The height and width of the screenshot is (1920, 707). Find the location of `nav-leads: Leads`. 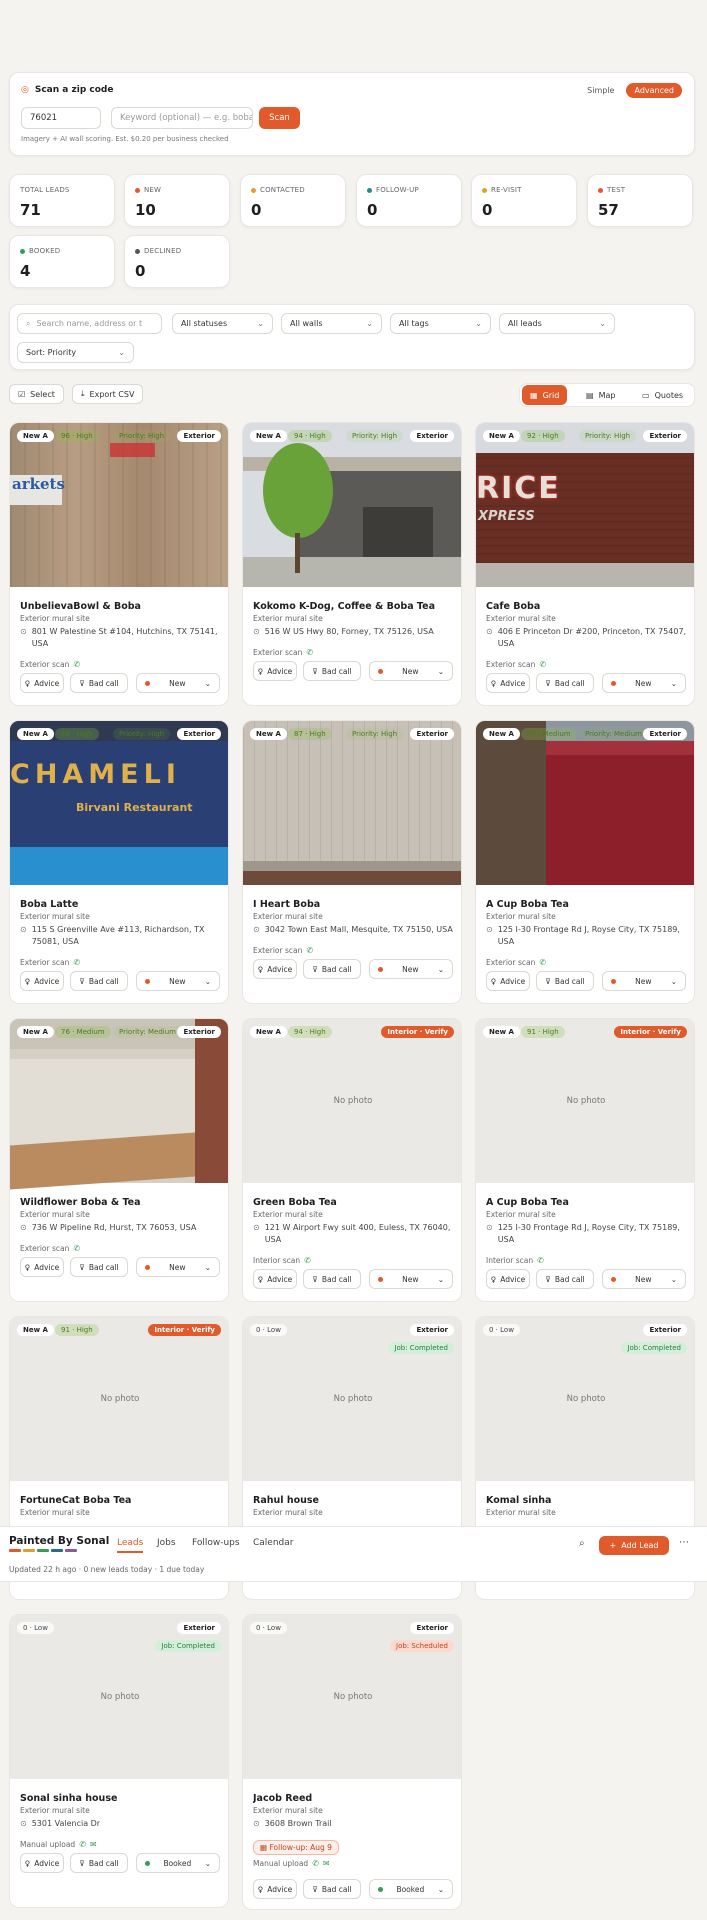

nav-leads: Leads is located at coordinates (130, 1545).